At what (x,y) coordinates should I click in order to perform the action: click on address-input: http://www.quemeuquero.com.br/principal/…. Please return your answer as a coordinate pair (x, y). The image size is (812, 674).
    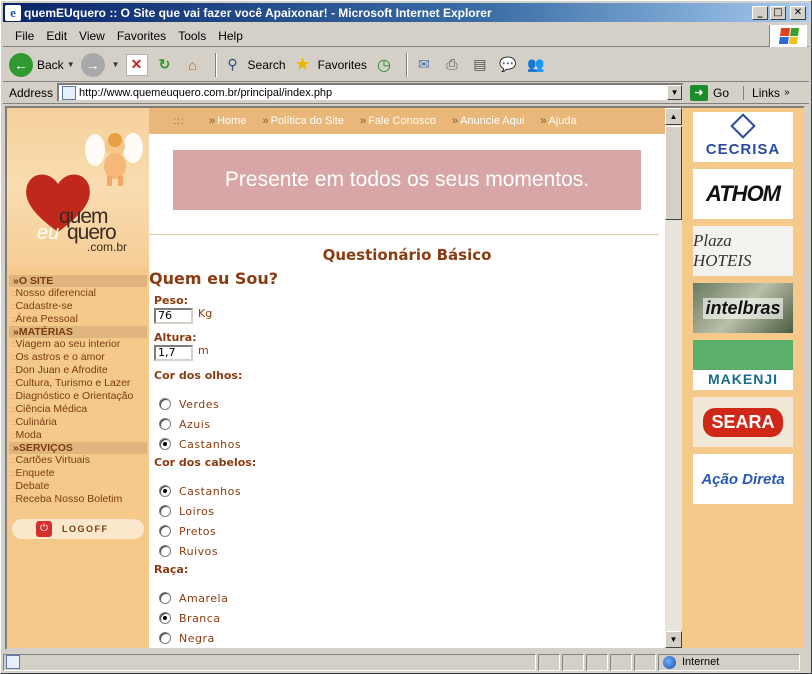
    Looking at the image, I should click on (371, 92).